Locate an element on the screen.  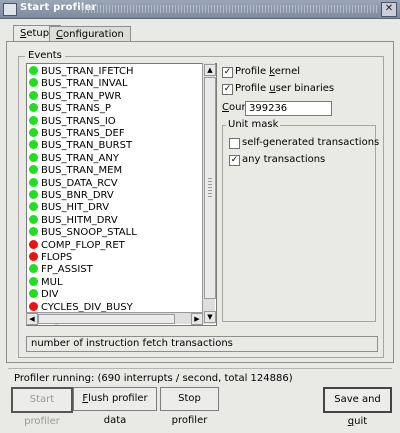
event-list-item: BUS_TRANS_IO is located at coordinates (72, 121).